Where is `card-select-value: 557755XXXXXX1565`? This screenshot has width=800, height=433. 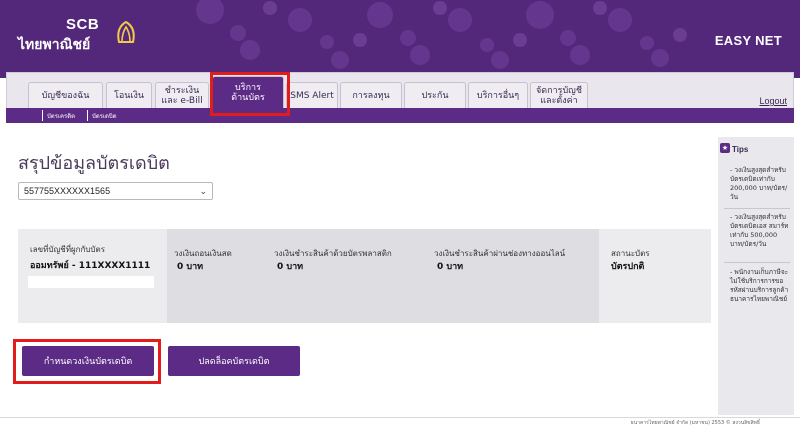
card-select-value: 557755XXXXXX1565 is located at coordinates (67, 191).